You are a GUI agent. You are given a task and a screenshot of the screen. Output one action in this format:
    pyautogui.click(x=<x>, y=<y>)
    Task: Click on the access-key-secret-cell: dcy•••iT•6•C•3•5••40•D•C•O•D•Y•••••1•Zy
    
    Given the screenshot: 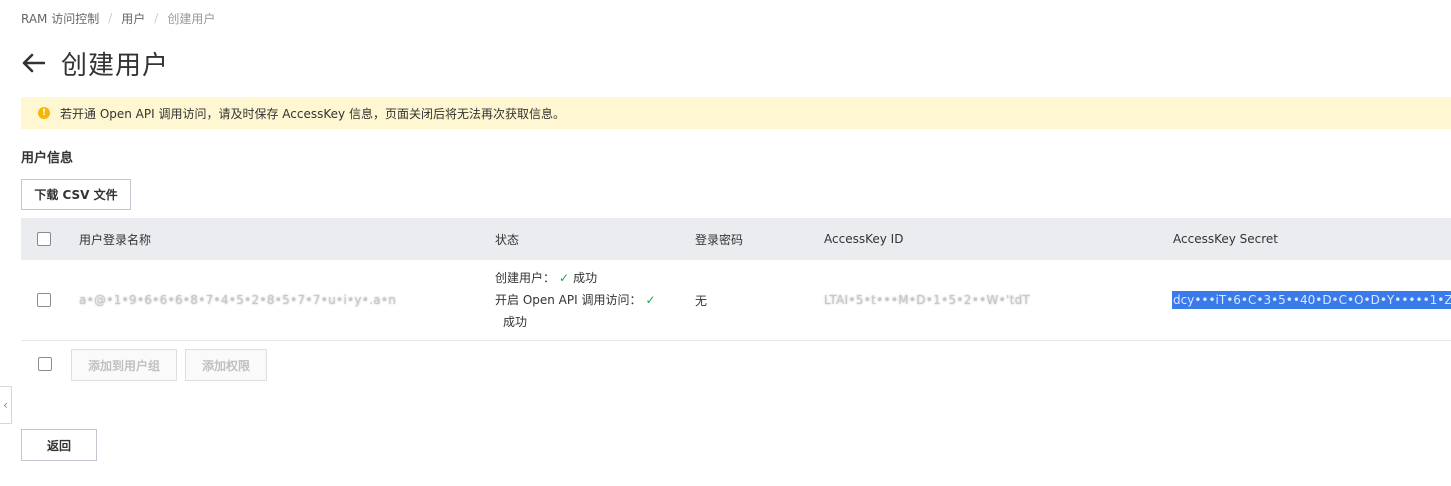 What is the action you would take?
    pyautogui.click(x=1311, y=300)
    